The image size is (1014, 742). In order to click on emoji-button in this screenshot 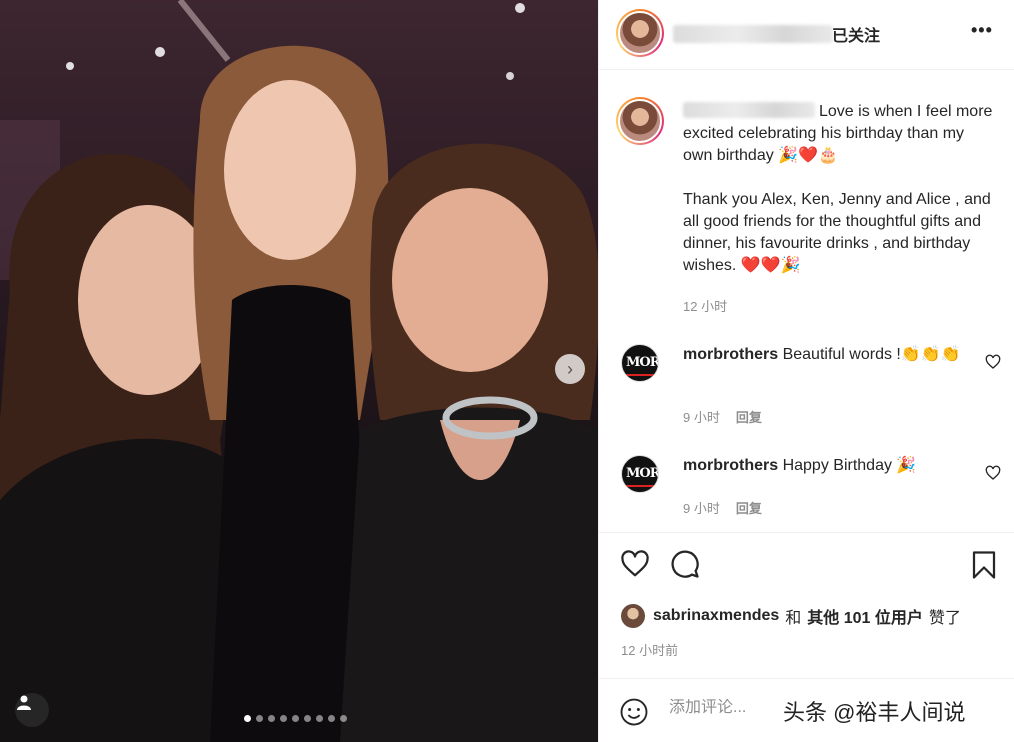, I will do `click(634, 714)`.